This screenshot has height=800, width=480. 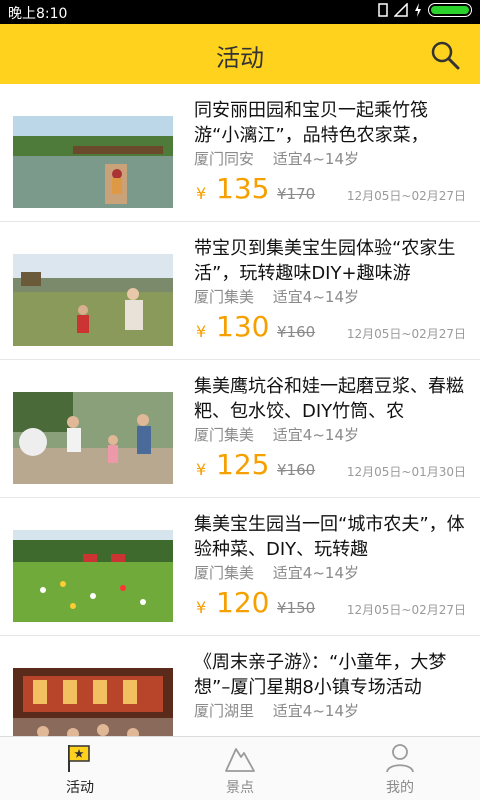 What do you see at coordinates (401, 10) in the screenshot?
I see `signal-icon` at bounding box center [401, 10].